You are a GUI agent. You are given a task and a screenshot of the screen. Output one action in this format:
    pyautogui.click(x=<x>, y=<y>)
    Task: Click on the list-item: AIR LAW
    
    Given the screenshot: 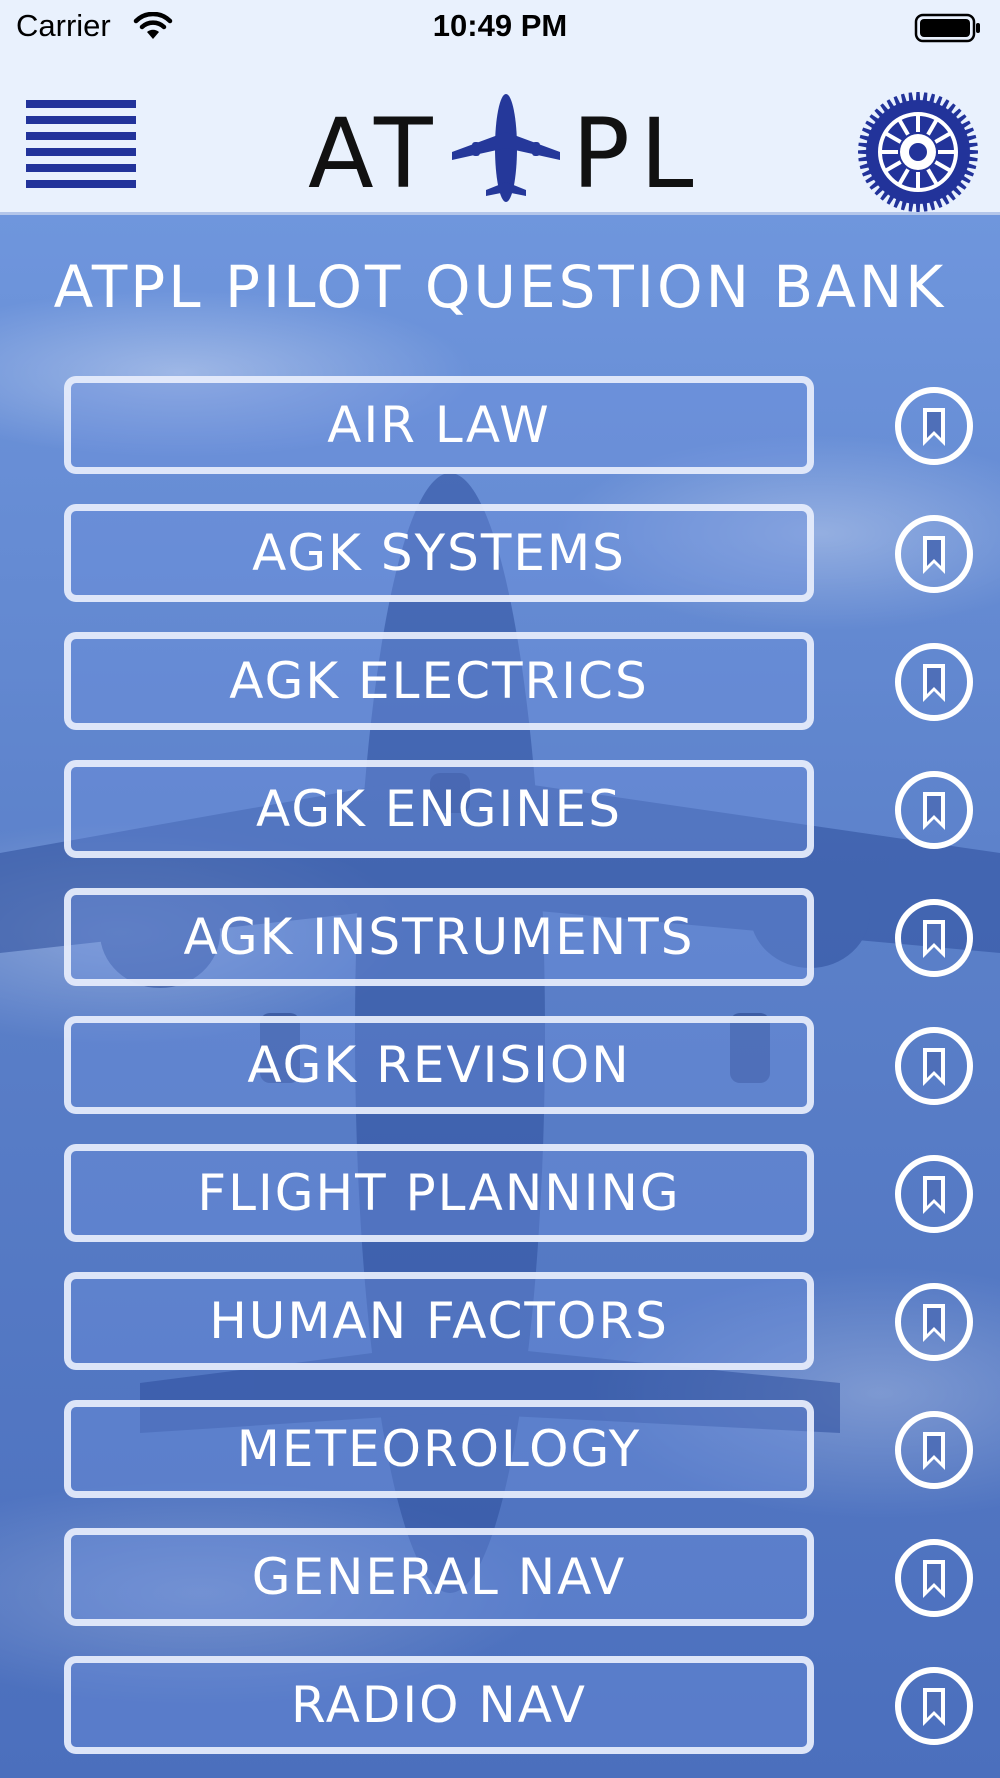 What is the action you would take?
    pyautogui.click(x=500, y=425)
    